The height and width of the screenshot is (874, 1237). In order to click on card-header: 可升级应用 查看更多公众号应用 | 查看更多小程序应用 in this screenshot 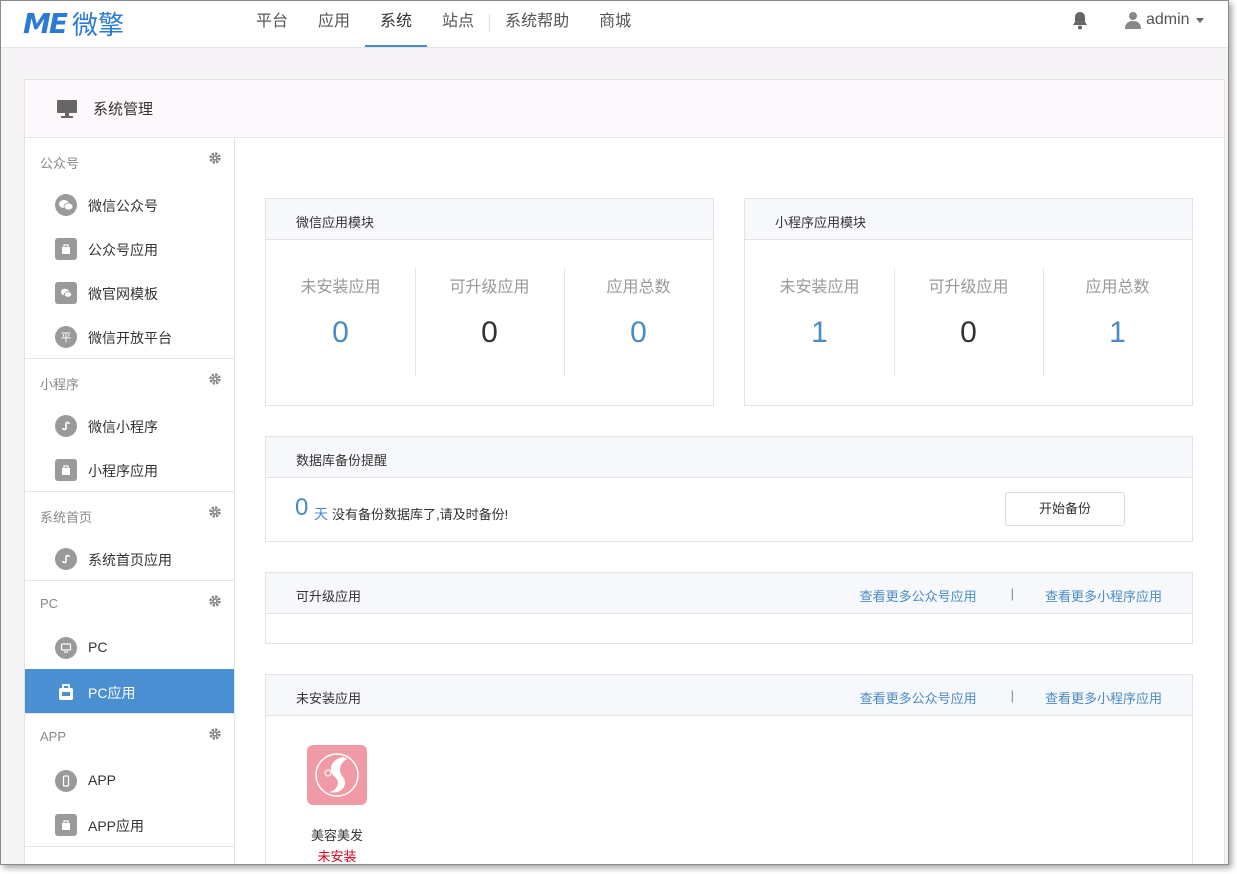, I will do `click(729, 593)`.